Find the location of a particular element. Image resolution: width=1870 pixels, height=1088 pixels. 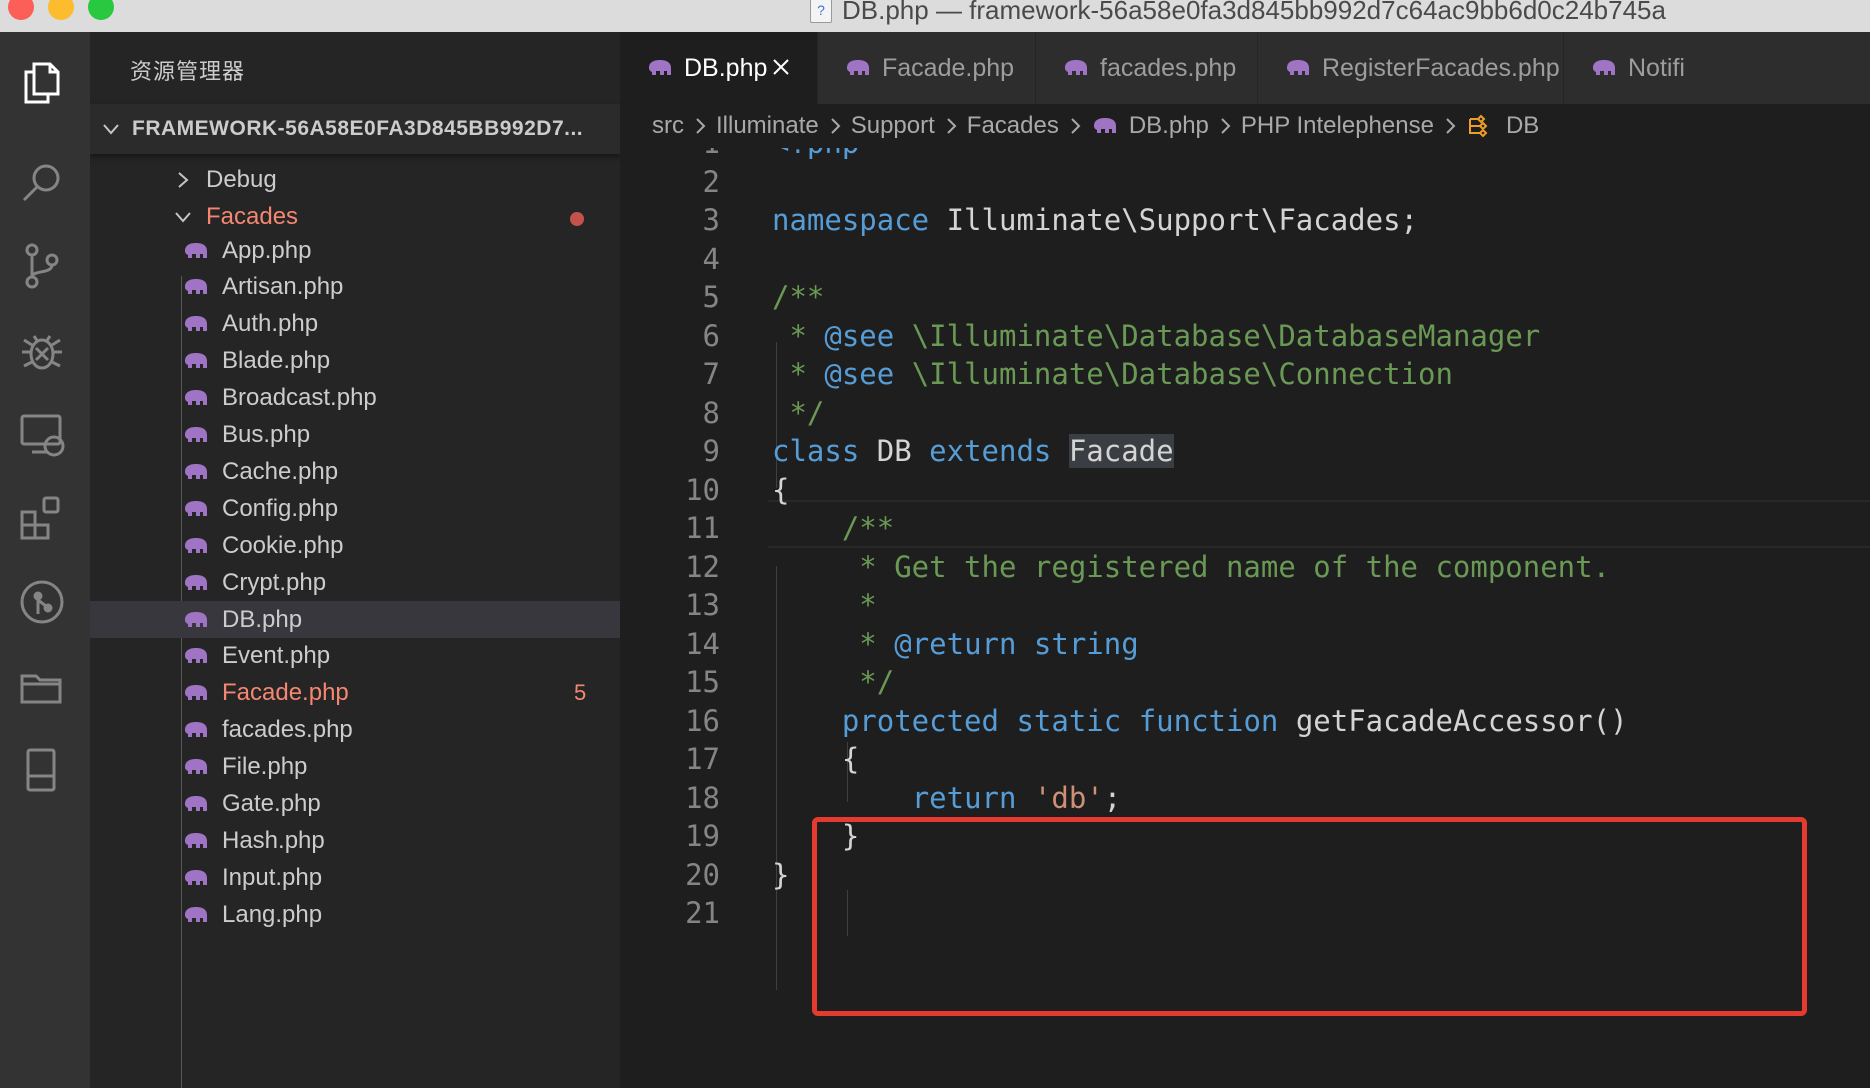

code-token: function is located at coordinates (1208, 720).